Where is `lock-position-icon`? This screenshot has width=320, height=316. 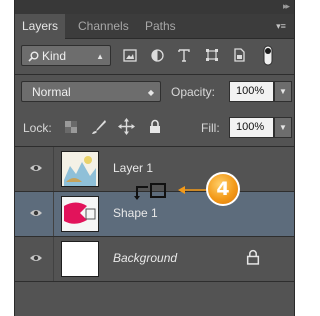 lock-position-icon is located at coordinates (126, 126).